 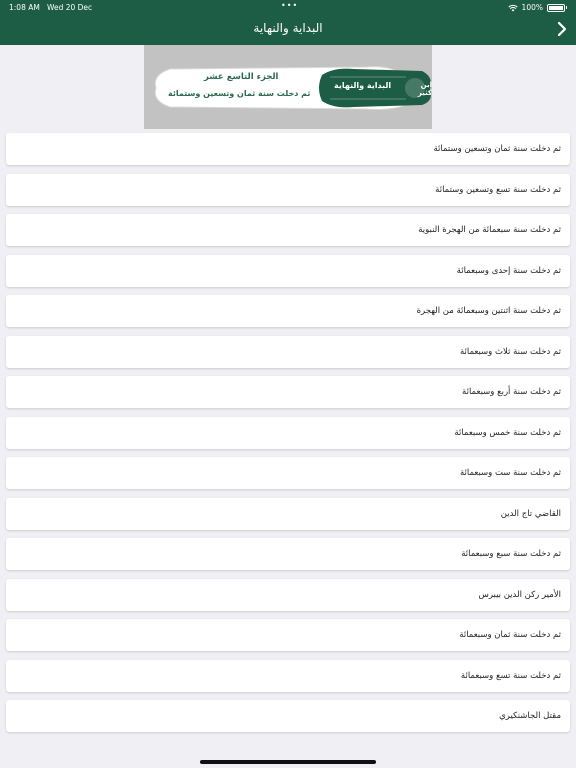 I want to click on chevron-right-icon, so click(x=562, y=29).